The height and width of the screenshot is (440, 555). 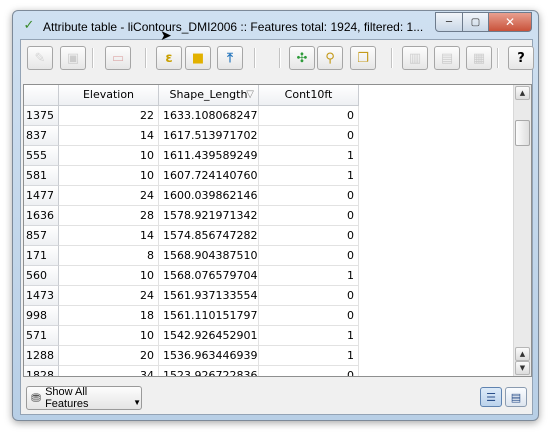 What do you see at coordinates (209, 236) in the screenshot?
I see `cell-shape-length: 1574.85674728271` at bounding box center [209, 236].